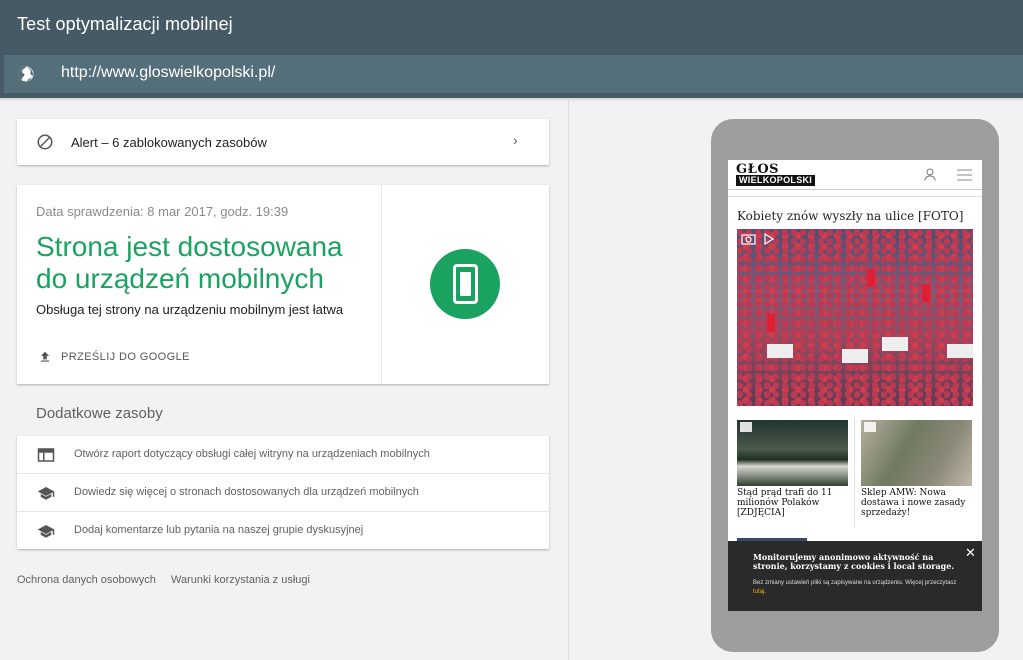 This screenshot has width=1023, height=660. Describe the element at coordinates (125, 357) in the screenshot. I see `submit-to-google-button: PRZEŚLIJ DO GOOGLE` at that location.